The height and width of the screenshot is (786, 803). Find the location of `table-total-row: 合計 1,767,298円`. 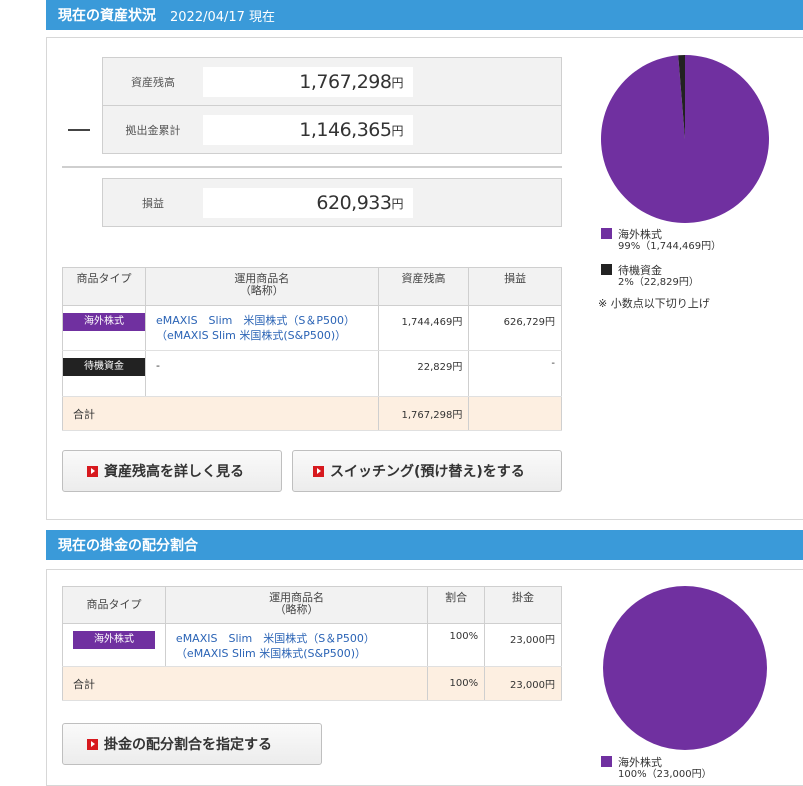

table-total-row: 合計 1,767,298円 is located at coordinates (312, 413).